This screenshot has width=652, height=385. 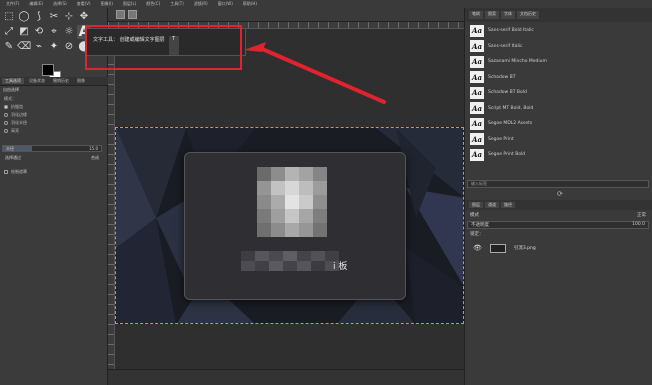 I want to click on menu-select: 选择(S), so click(x=60, y=4).